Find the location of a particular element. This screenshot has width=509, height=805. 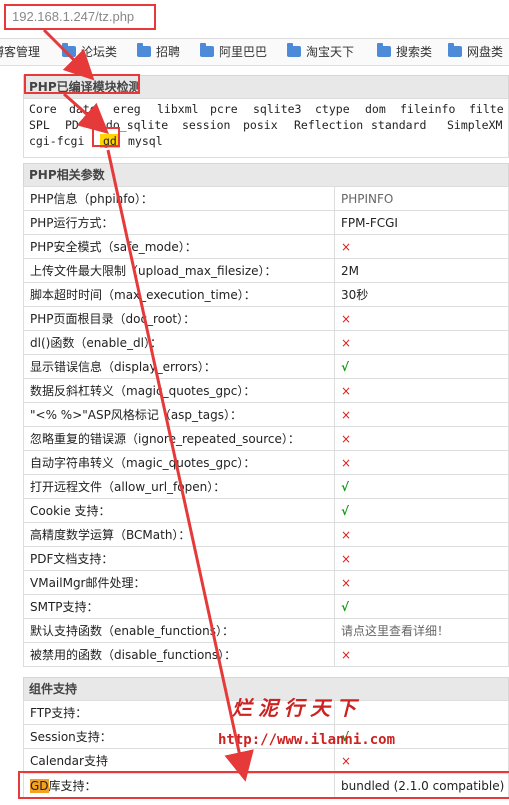

module-name: Core is located at coordinates (43, 109).